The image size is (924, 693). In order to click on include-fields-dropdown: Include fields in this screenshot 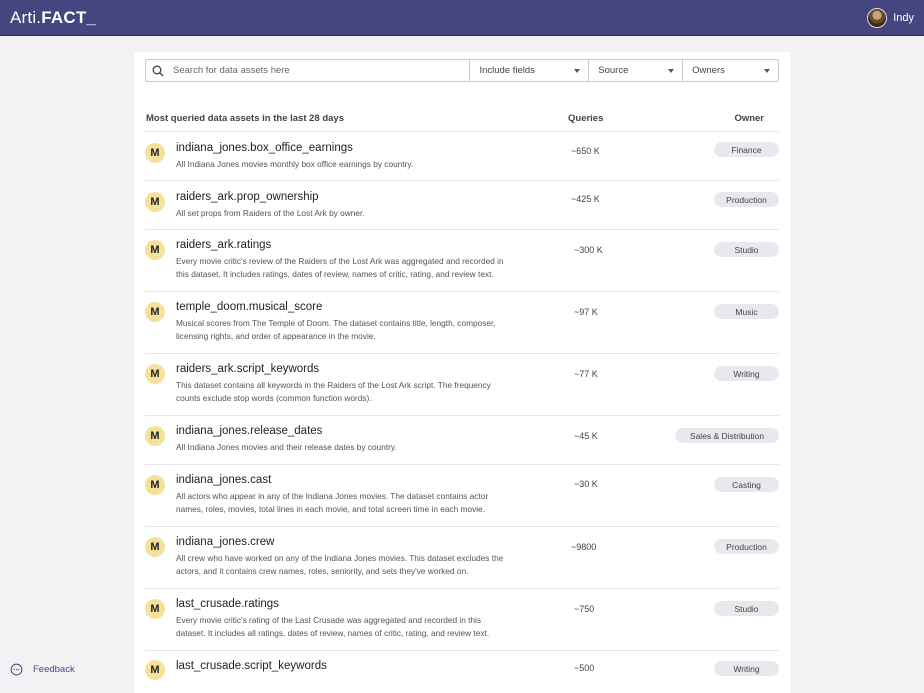, I will do `click(530, 70)`.